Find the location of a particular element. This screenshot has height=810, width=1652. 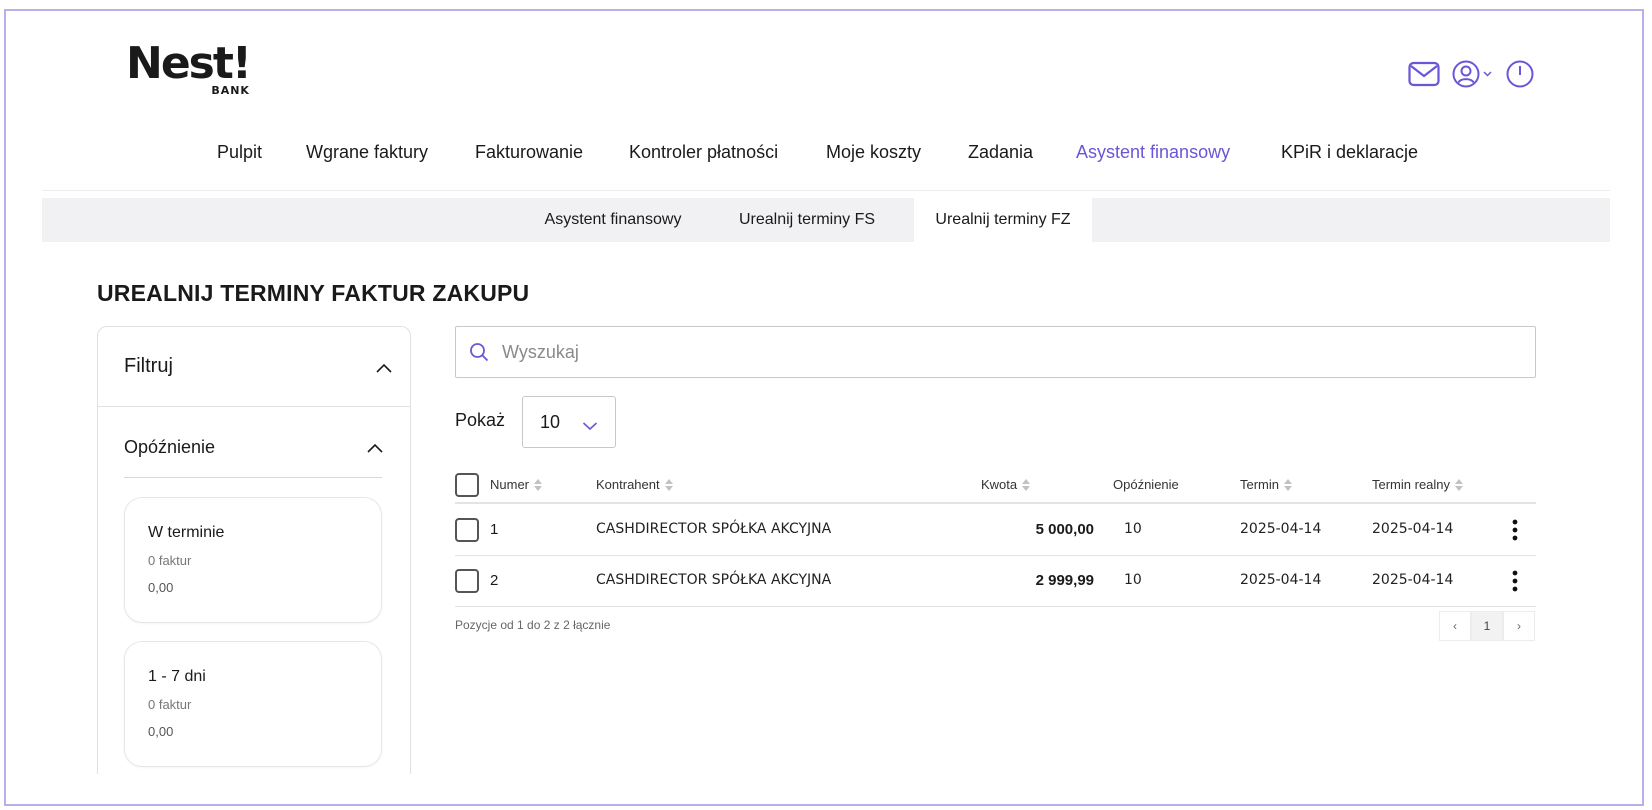

column-label: Termin is located at coordinates (1260, 484).